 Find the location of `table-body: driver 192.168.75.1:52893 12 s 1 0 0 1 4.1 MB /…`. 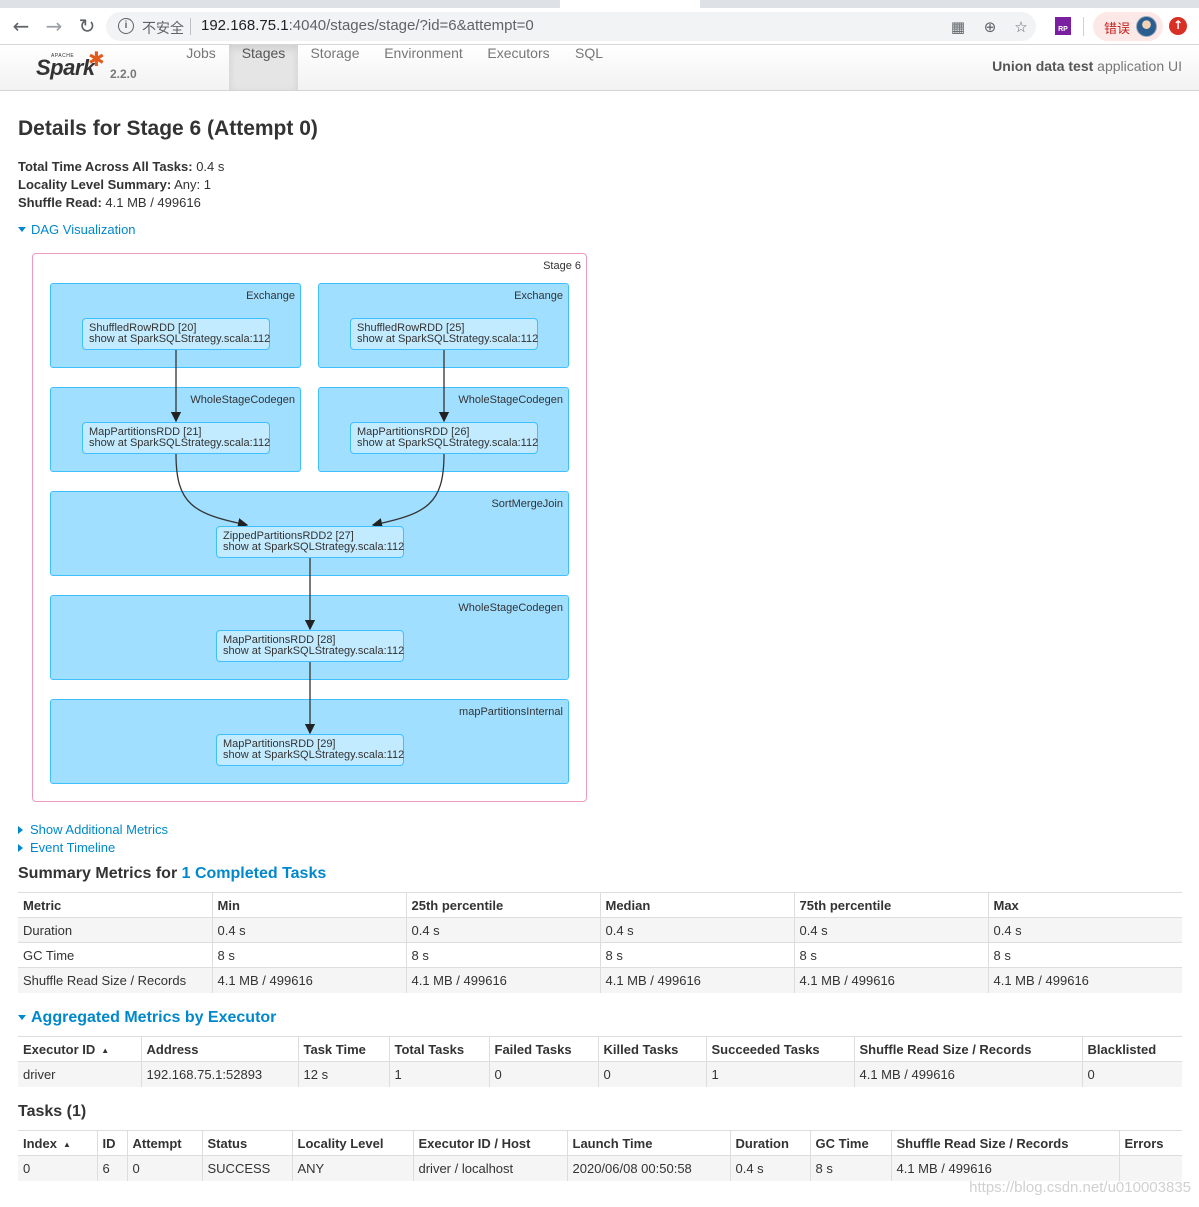

table-body: driver 192.168.75.1:52893 12 s 1 0 0 1 4.1 MB /… is located at coordinates (600, 1074).